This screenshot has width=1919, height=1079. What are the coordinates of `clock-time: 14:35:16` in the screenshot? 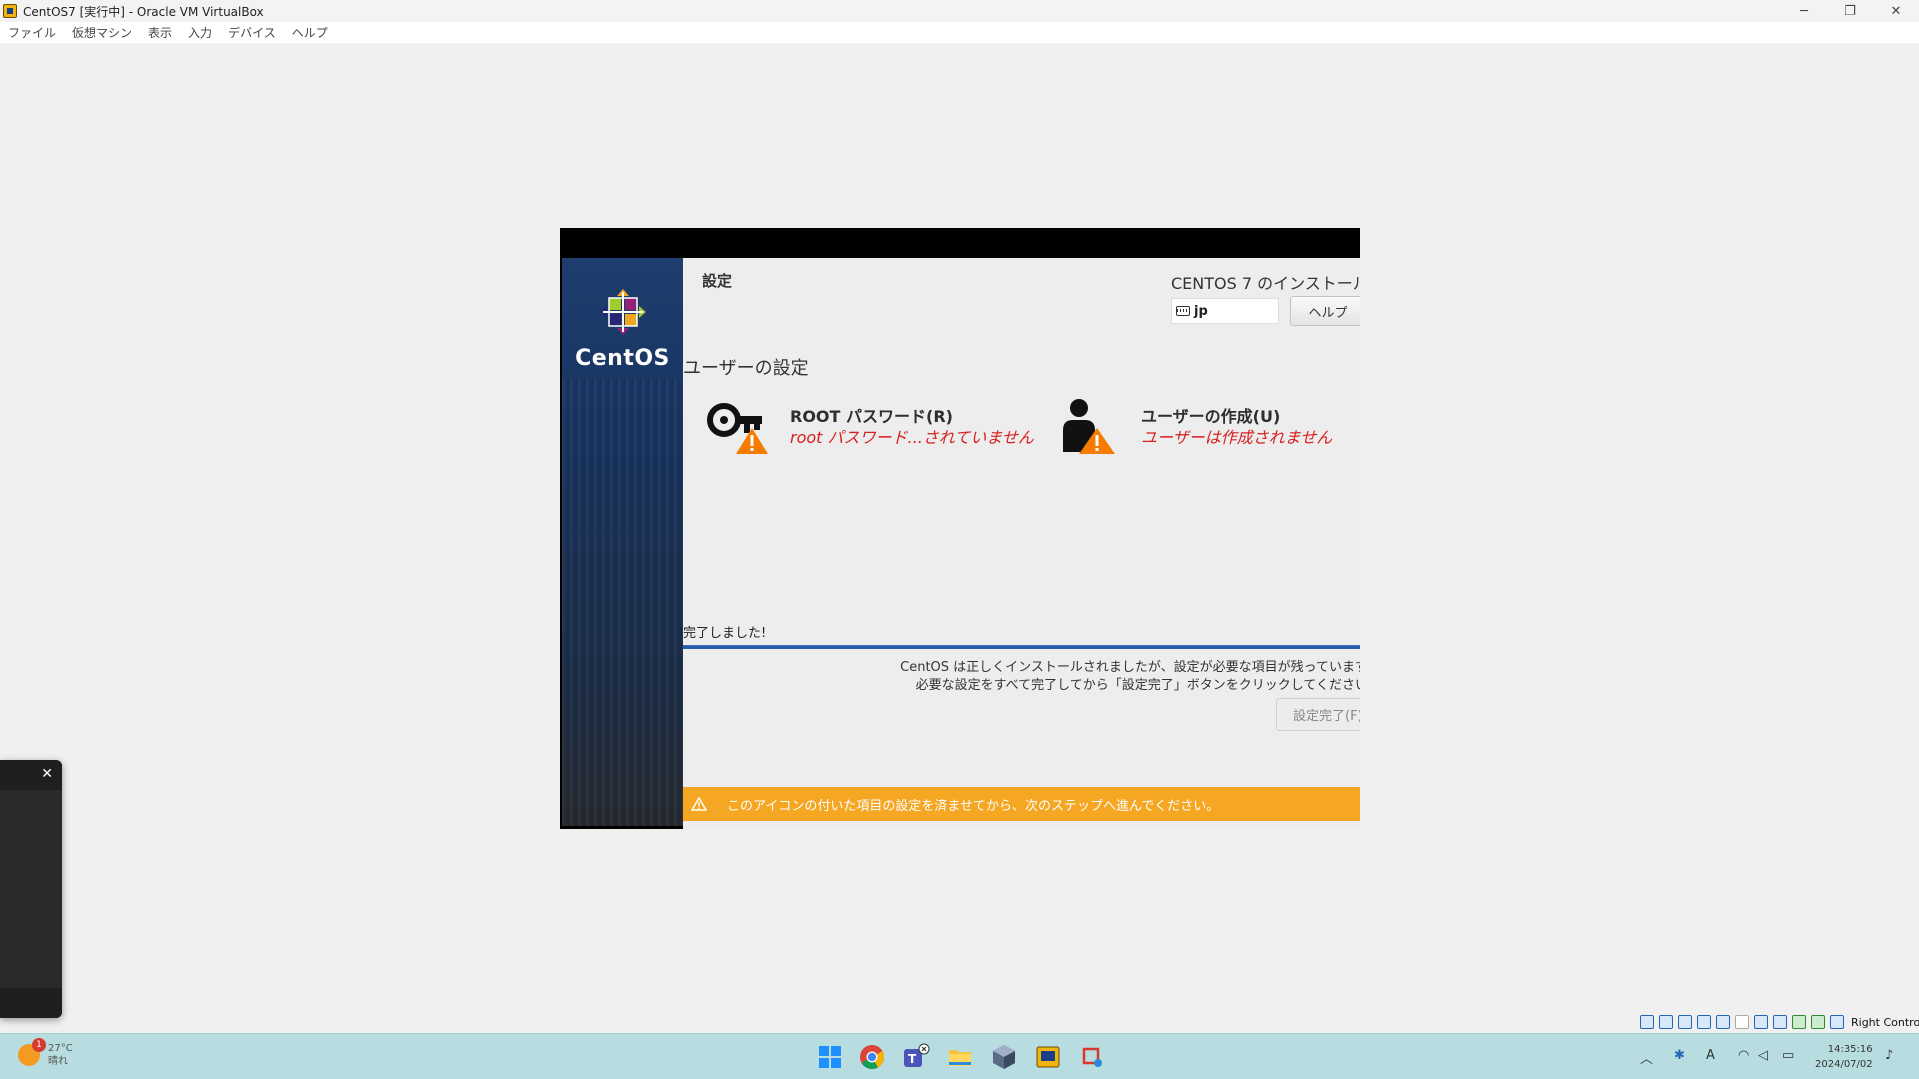 It's located at (1850, 1049).